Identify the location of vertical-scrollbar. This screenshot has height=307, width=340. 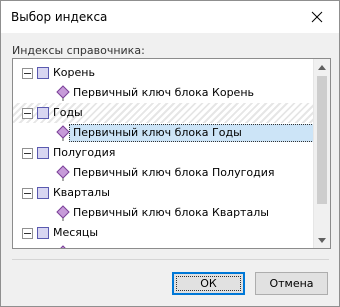
(321, 153).